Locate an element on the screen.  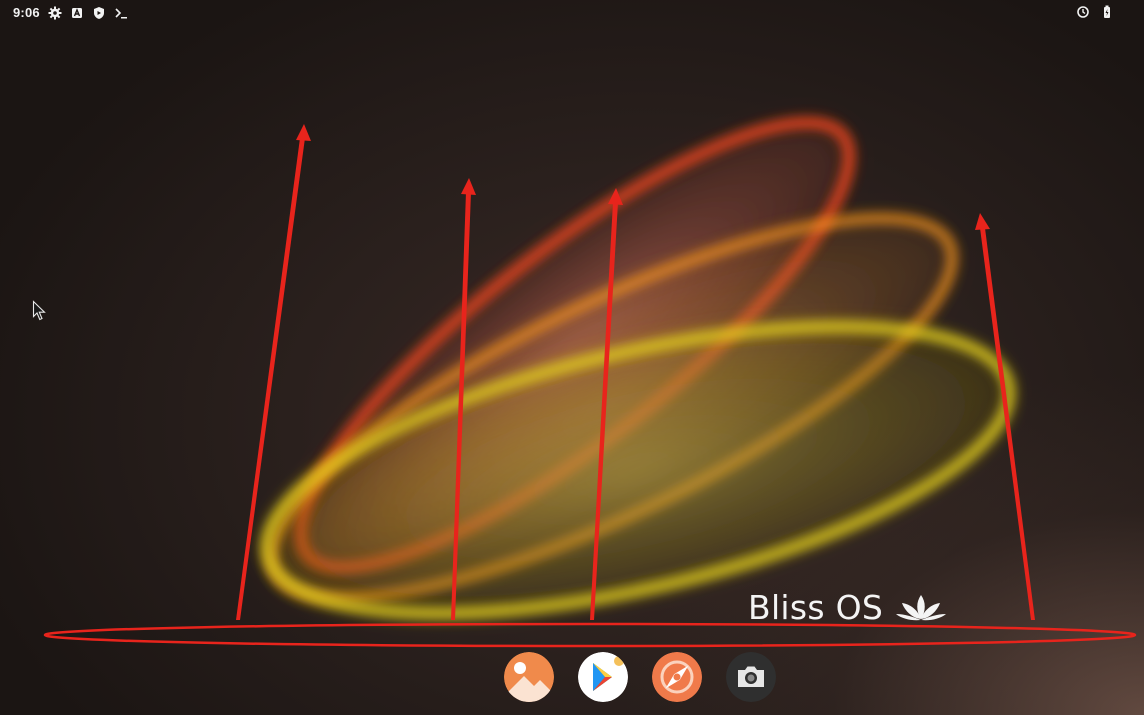
gear-icon is located at coordinates (55, 13).